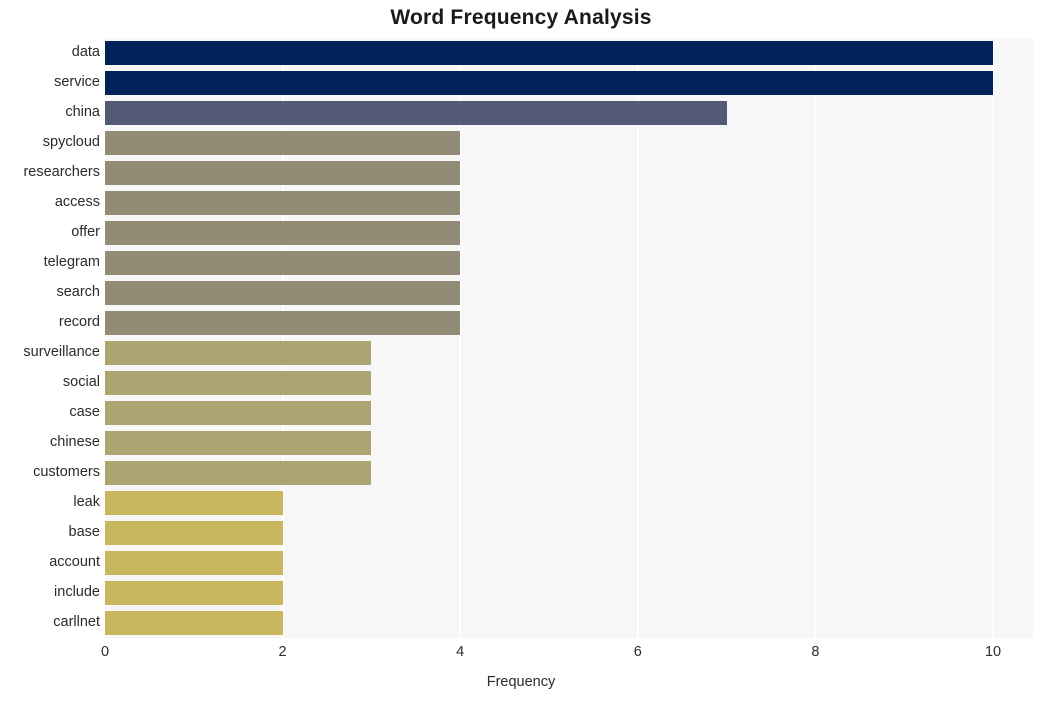 Image resolution: width=1042 pixels, height=701 pixels. What do you see at coordinates (77, 82) in the screenshot?
I see `y-tick-label-service: service` at bounding box center [77, 82].